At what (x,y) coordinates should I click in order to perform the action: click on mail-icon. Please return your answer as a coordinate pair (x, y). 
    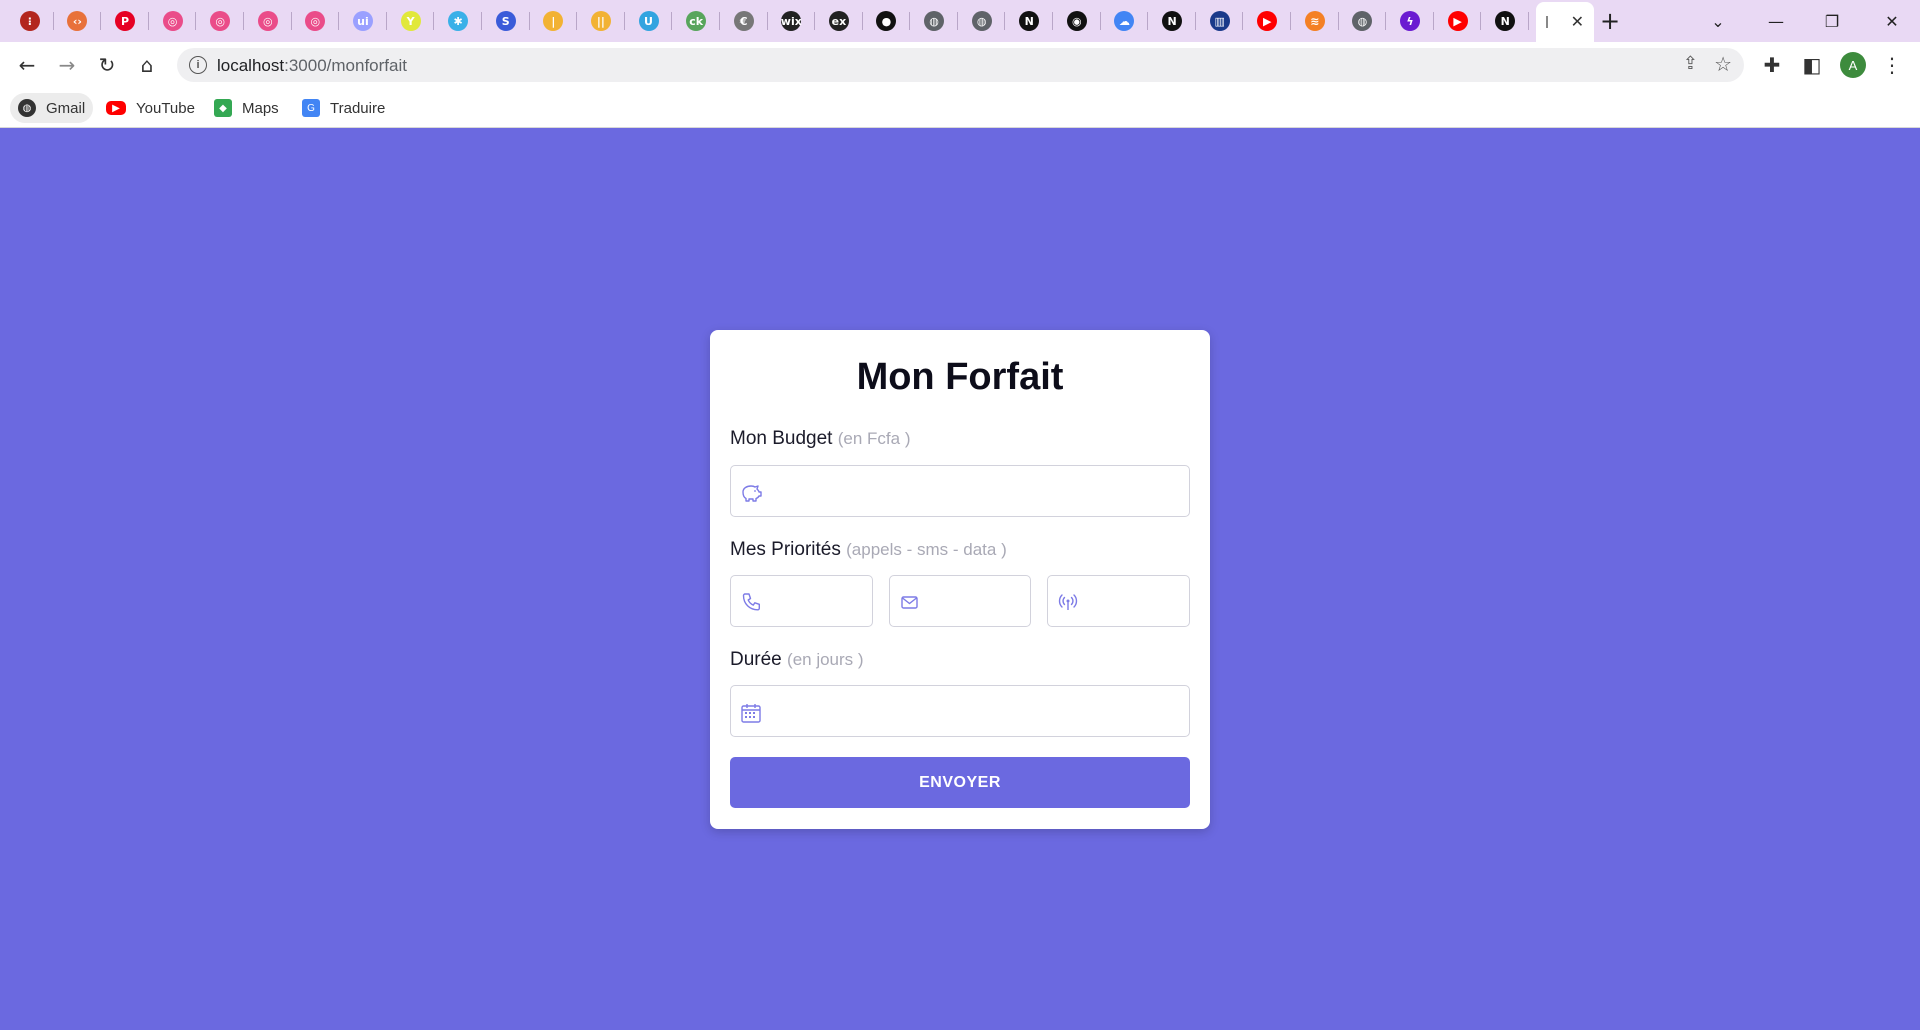
    Looking at the image, I should click on (909, 602).